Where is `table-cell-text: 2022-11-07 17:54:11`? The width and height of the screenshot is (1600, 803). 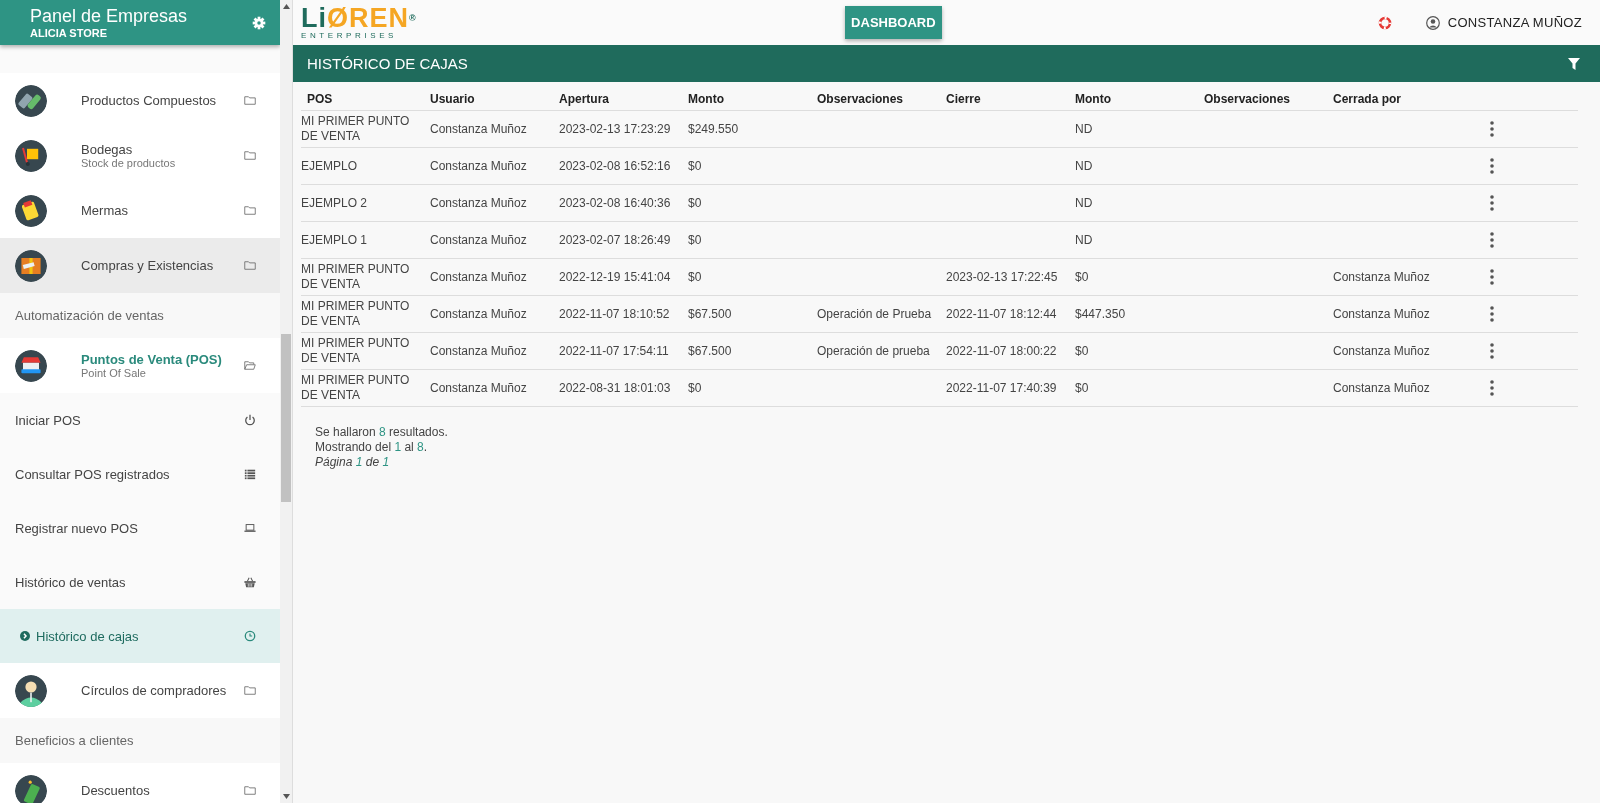 table-cell-text: 2022-11-07 17:54:11 is located at coordinates (614, 351).